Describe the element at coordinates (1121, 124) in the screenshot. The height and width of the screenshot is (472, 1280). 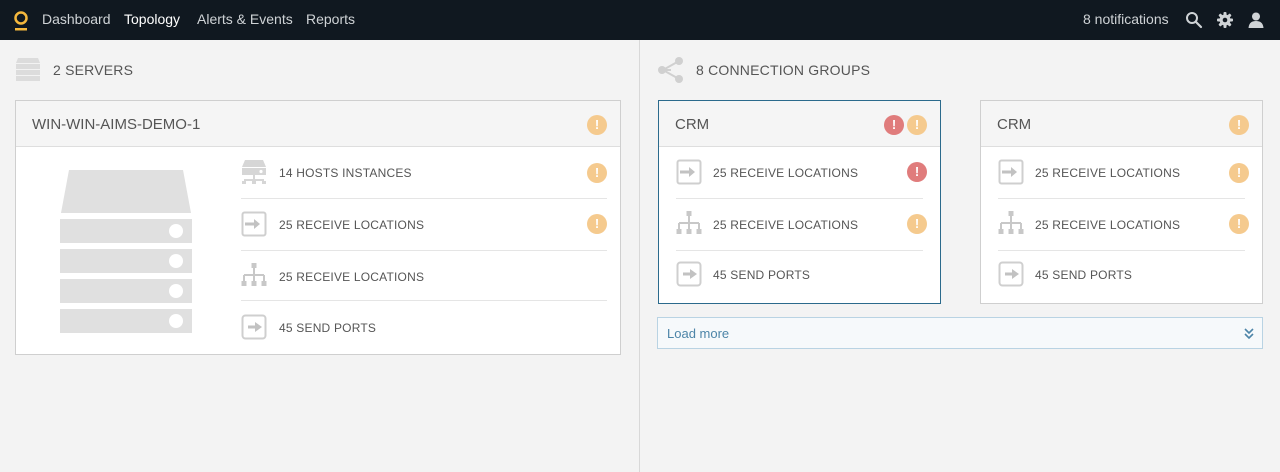
I see `connection-group-card-header: CRM !` at that location.